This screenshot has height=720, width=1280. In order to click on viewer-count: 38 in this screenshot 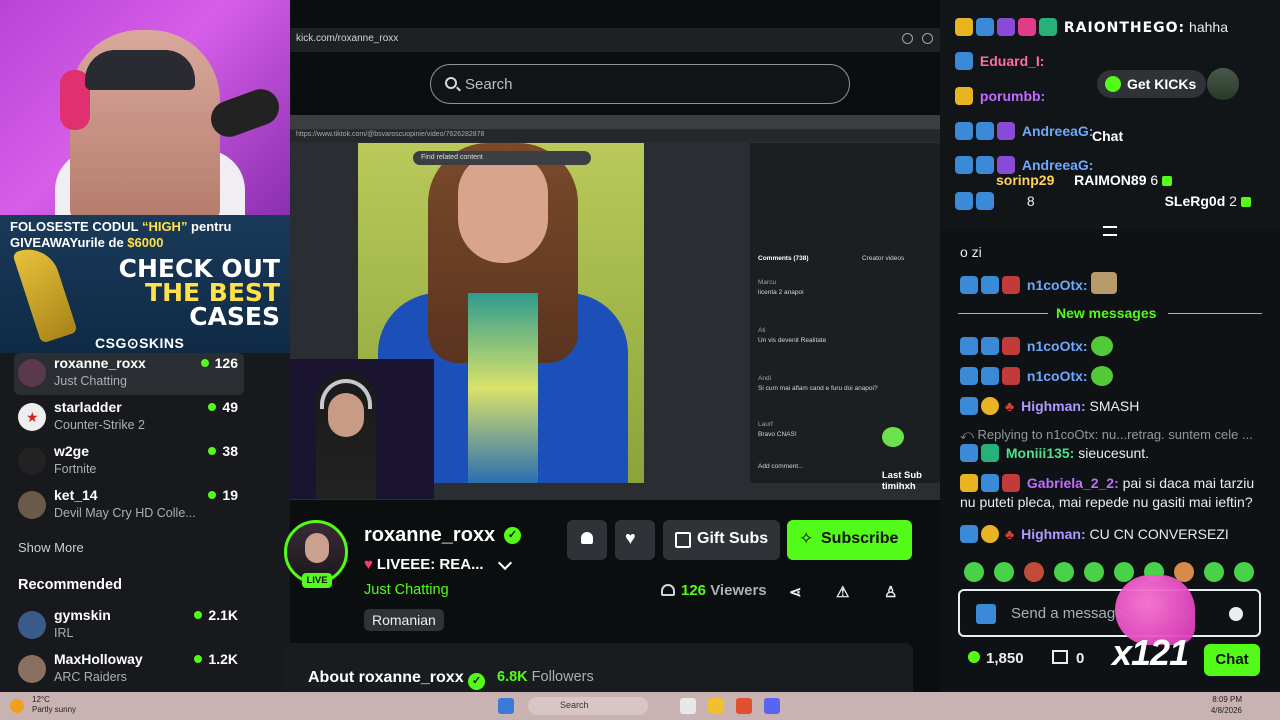, I will do `click(223, 451)`.